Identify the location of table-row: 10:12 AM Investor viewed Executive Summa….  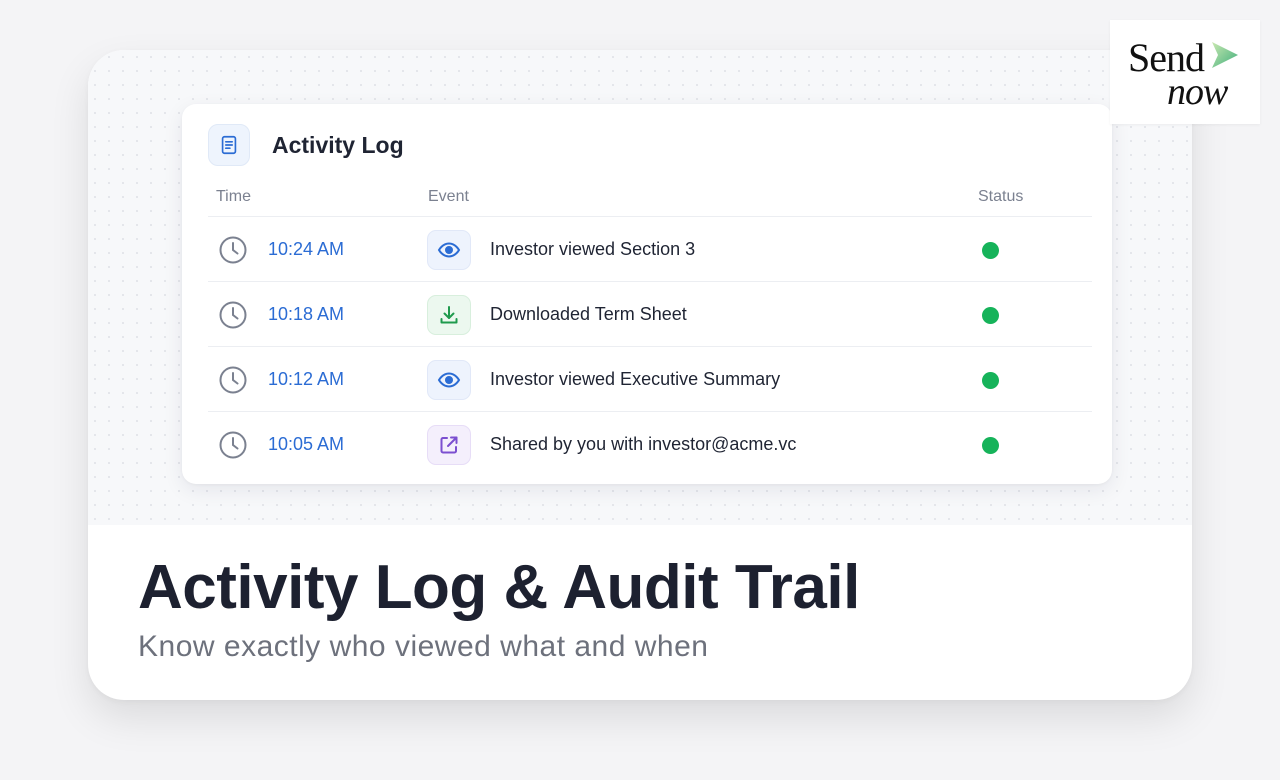
(650, 378).